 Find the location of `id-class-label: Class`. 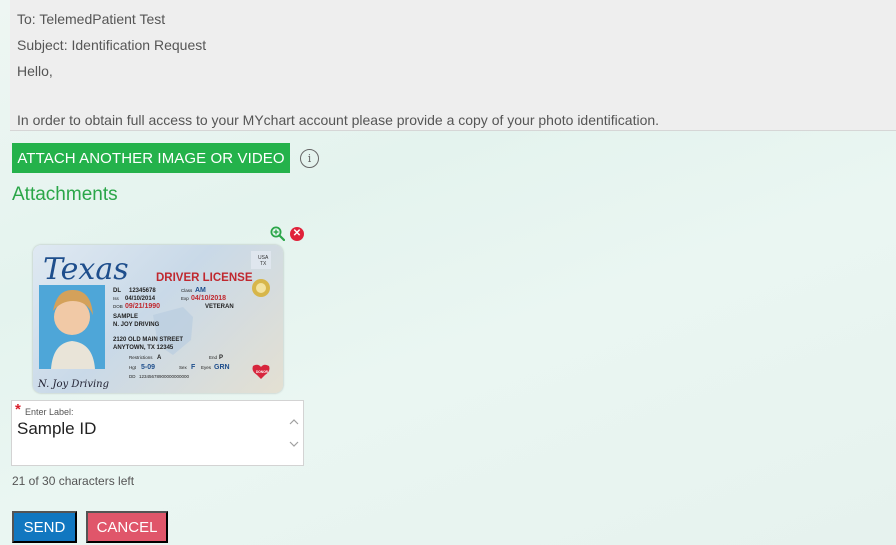

id-class-label: Class is located at coordinates (187, 290).